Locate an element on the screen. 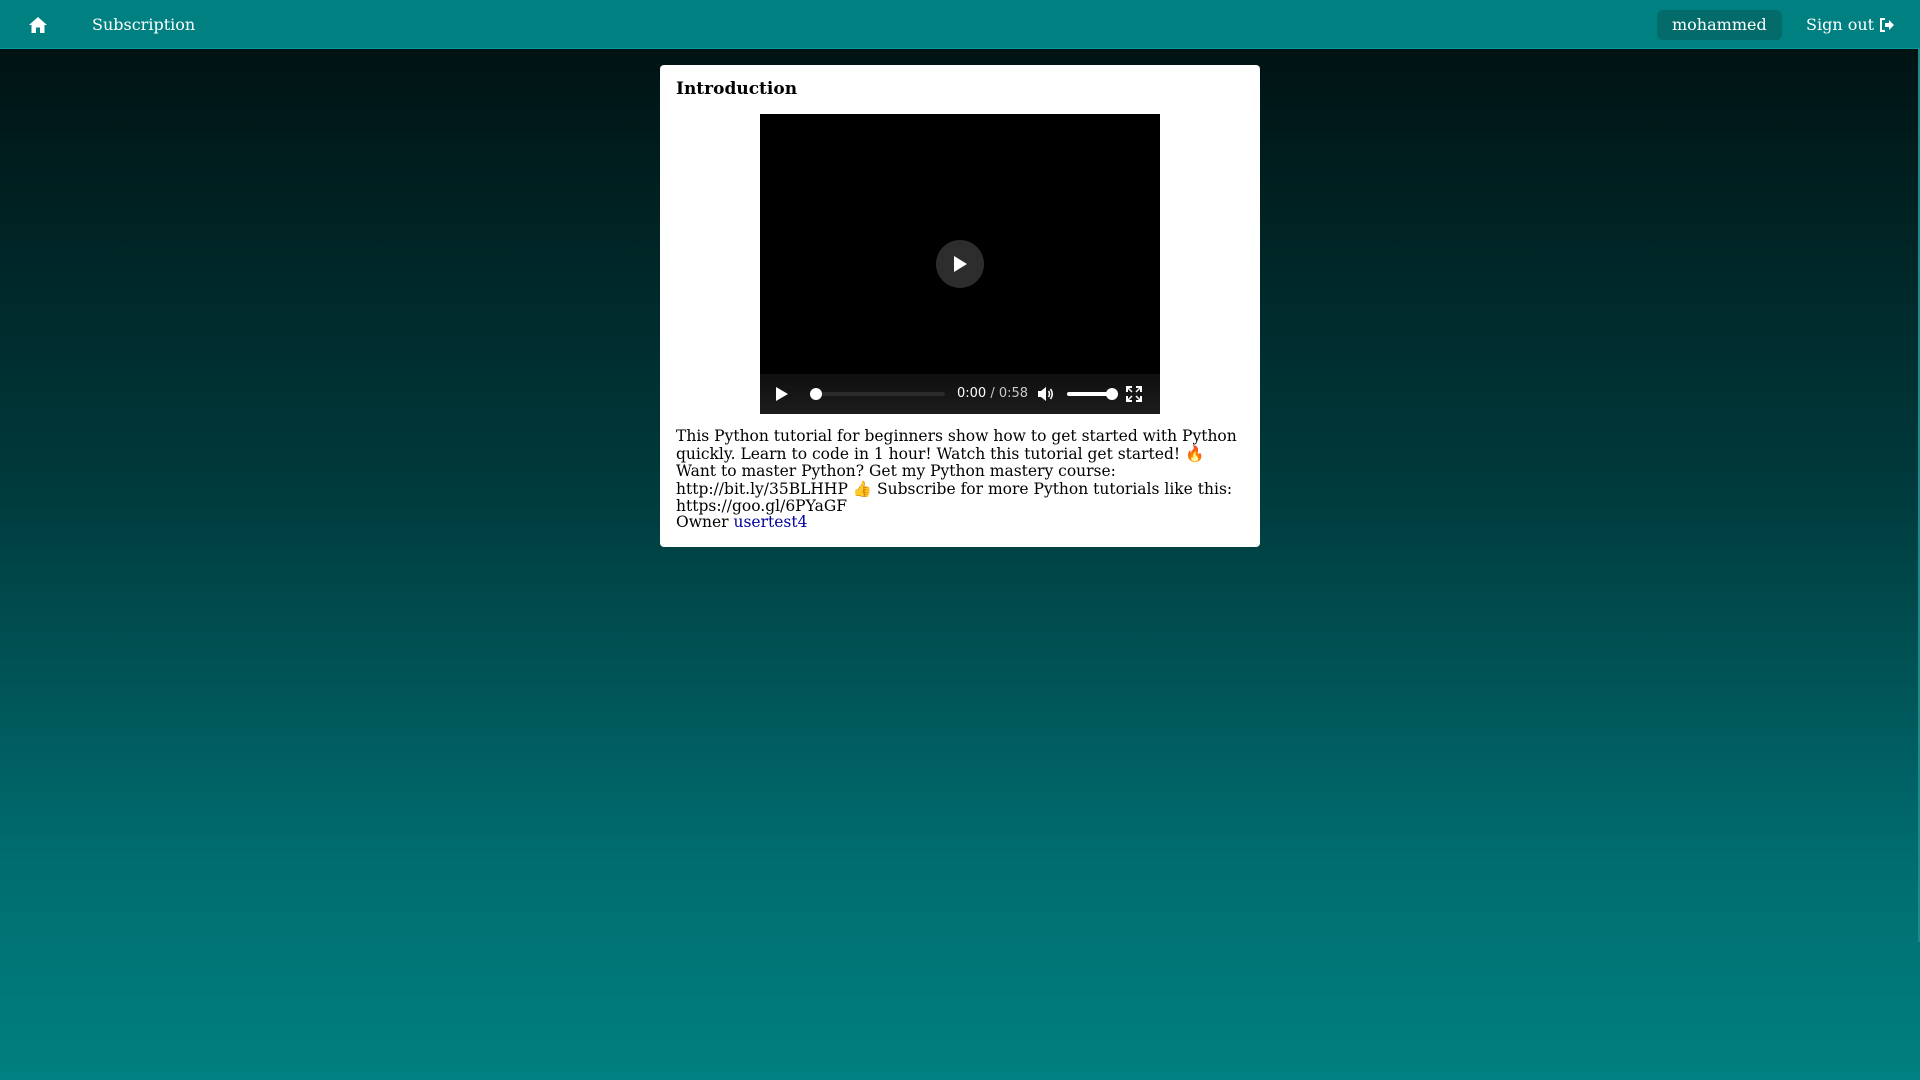 The height and width of the screenshot is (1080, 1920). time-display: 0:00 / 0:58 is located at coordinates (992, 394).